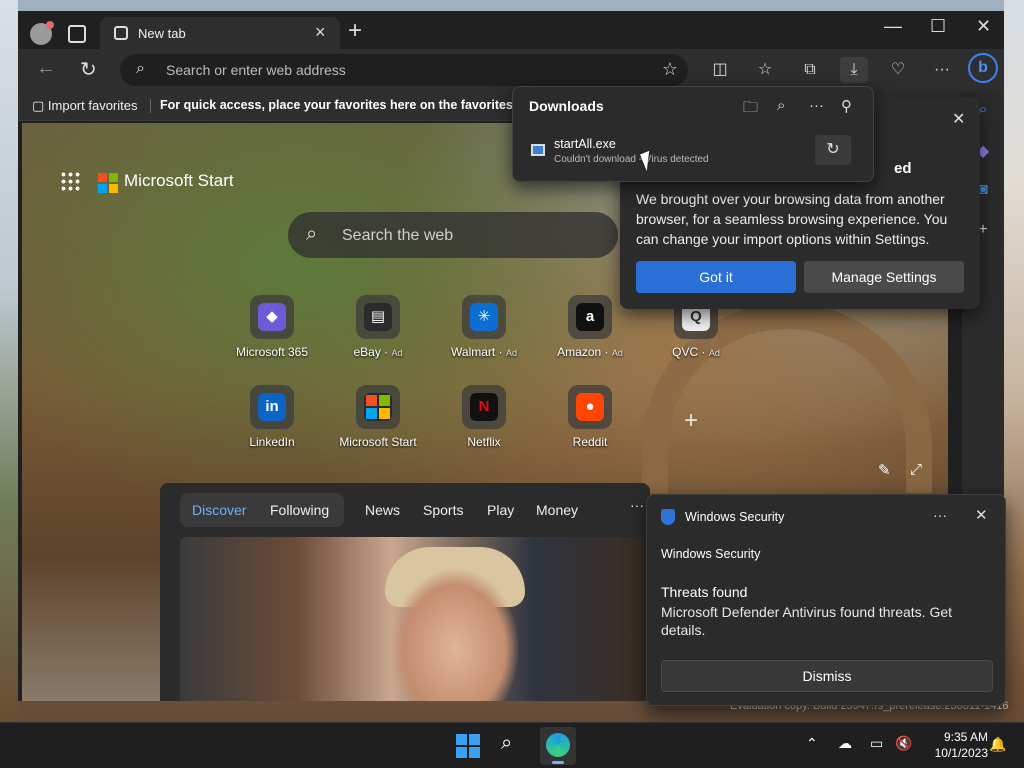 The height and width of the screenshot is (768, 1024). I want to click on download-status: Couldn't download - Virus detected, so click(631, 159).